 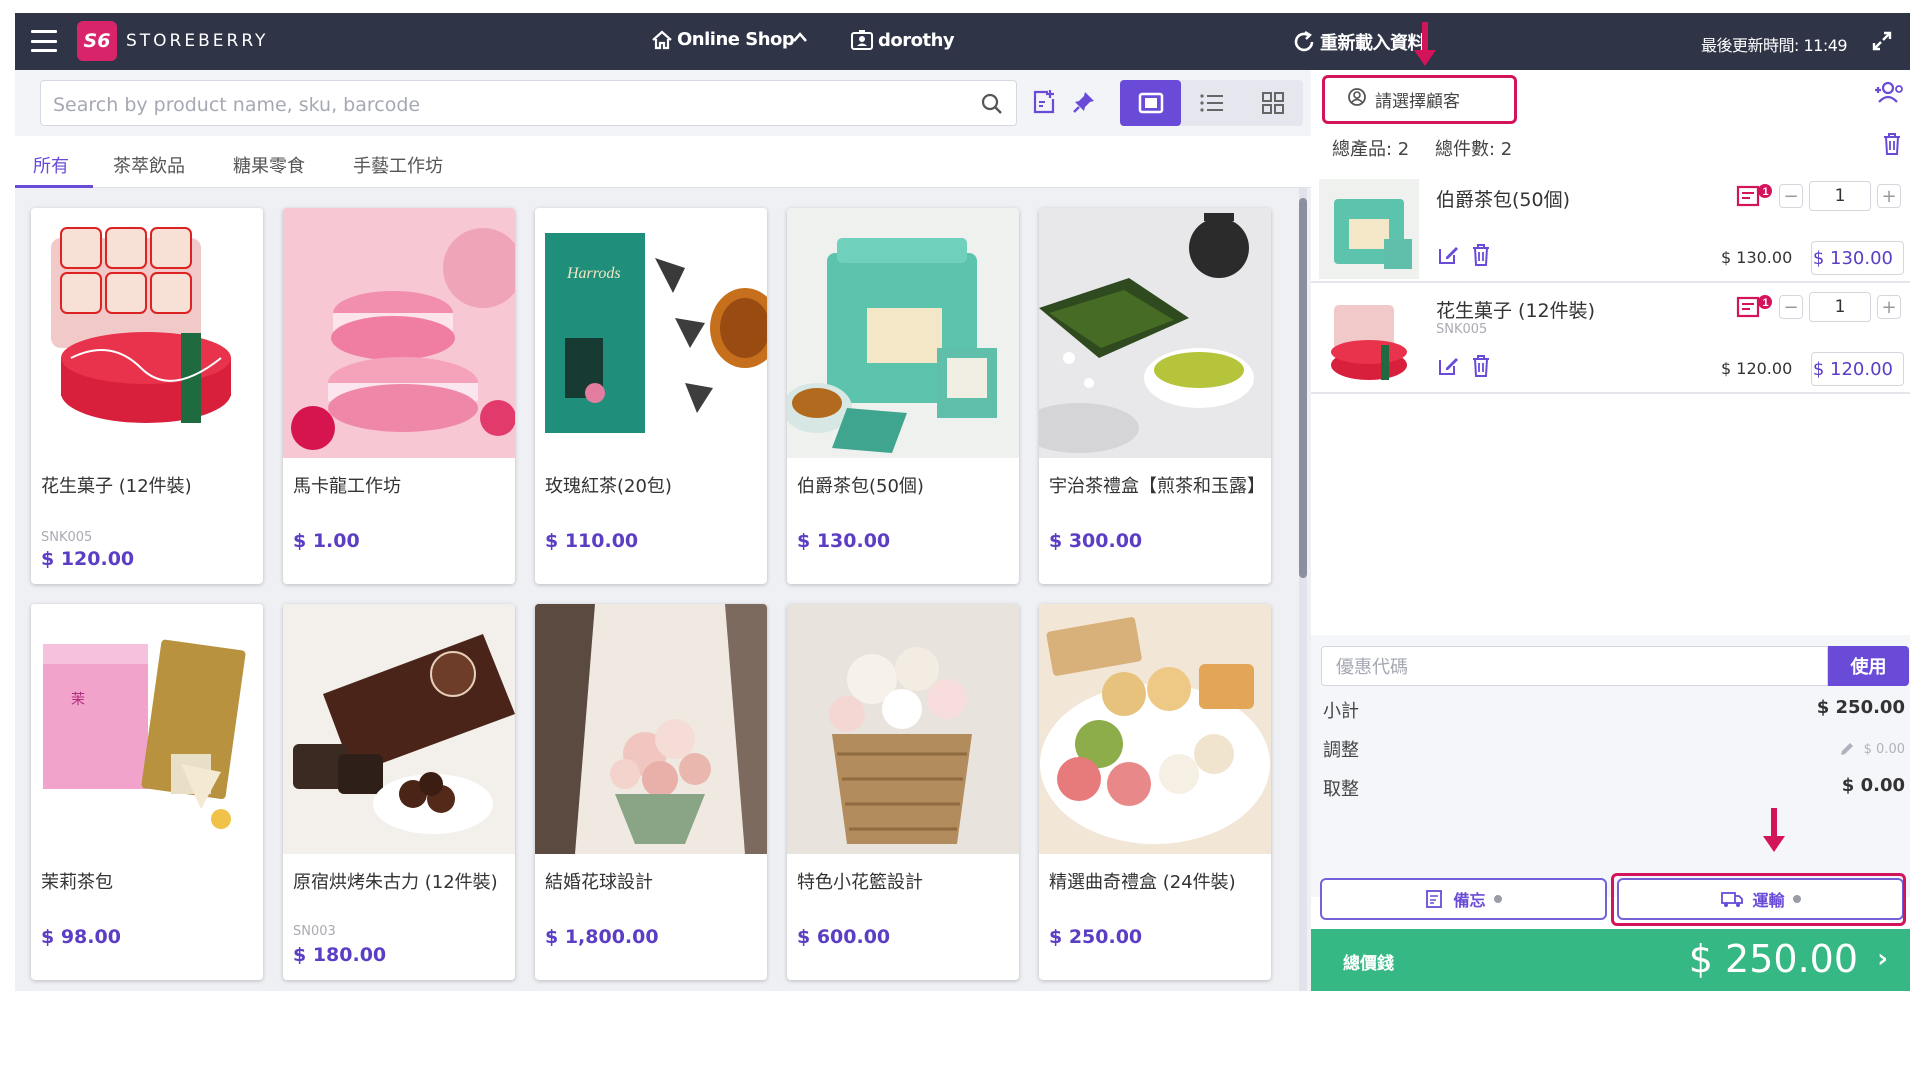 I want to click on cart-item-total-field: $ 130.00, so click(x=1857, y=258).